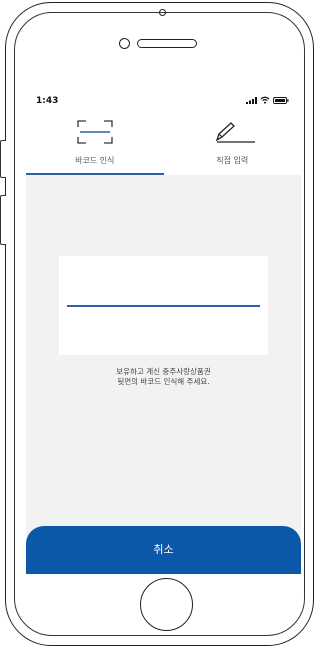  I want to click on earpiece-speaker, so click(167, 43).